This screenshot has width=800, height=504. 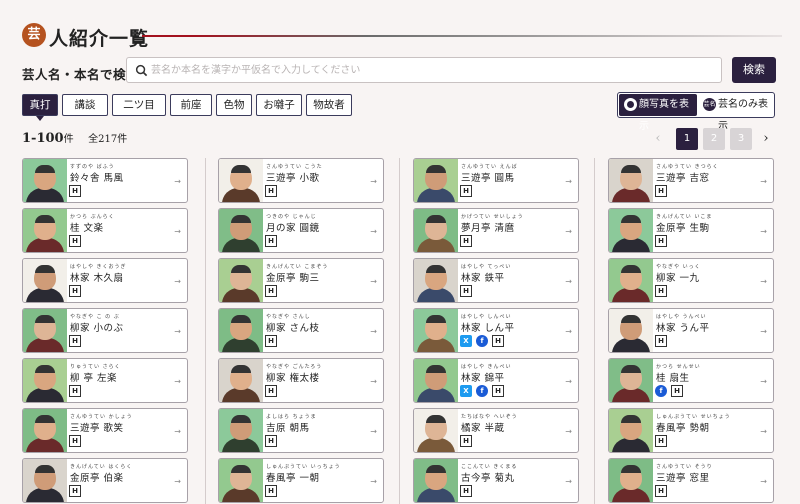 I want to click on pagination-next-icon: ›, so click(x=766, y=139).